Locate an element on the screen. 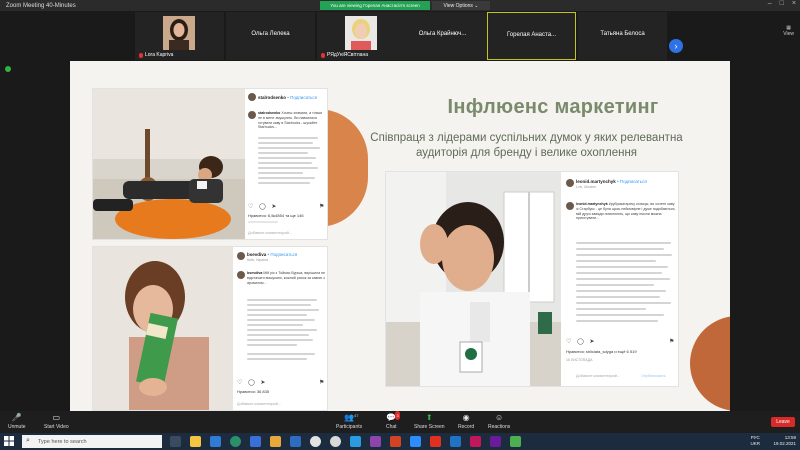  post-username: leonid.martynchyk • Подписаться is located at coordinates (611, 181).